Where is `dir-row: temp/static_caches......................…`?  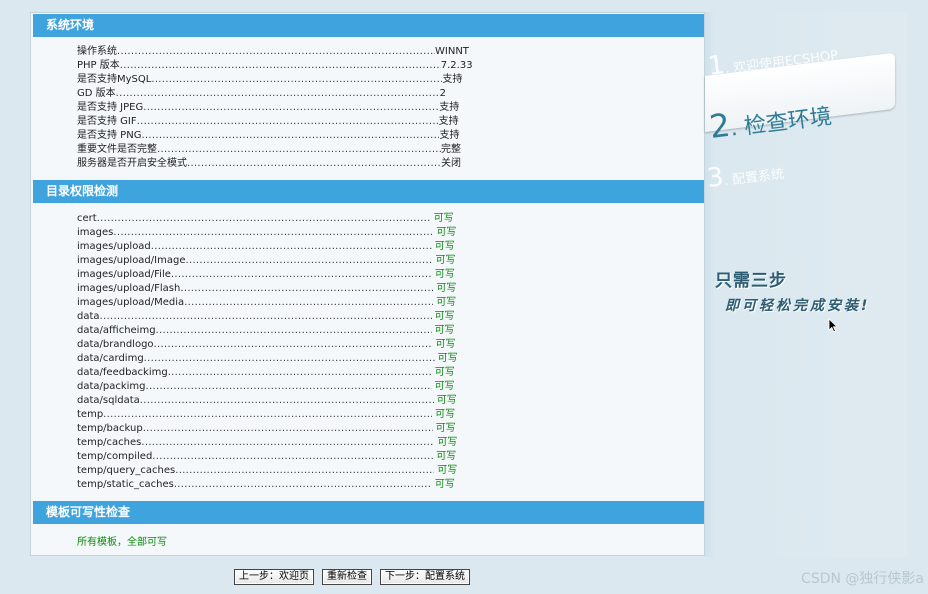 dir-row: temp/static_caches......................… is located at coordinates (266, 485).